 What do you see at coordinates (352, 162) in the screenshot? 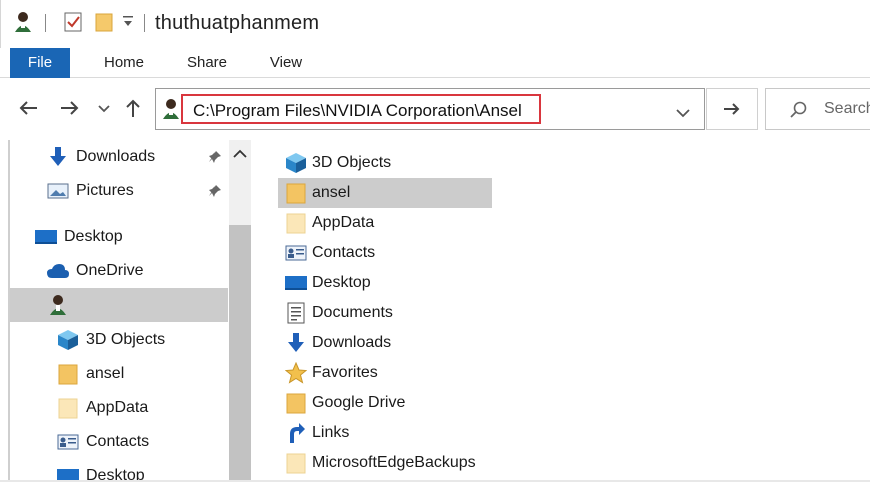
I see `list-item-label: 3D Objects` at bounding box center [352, 162].